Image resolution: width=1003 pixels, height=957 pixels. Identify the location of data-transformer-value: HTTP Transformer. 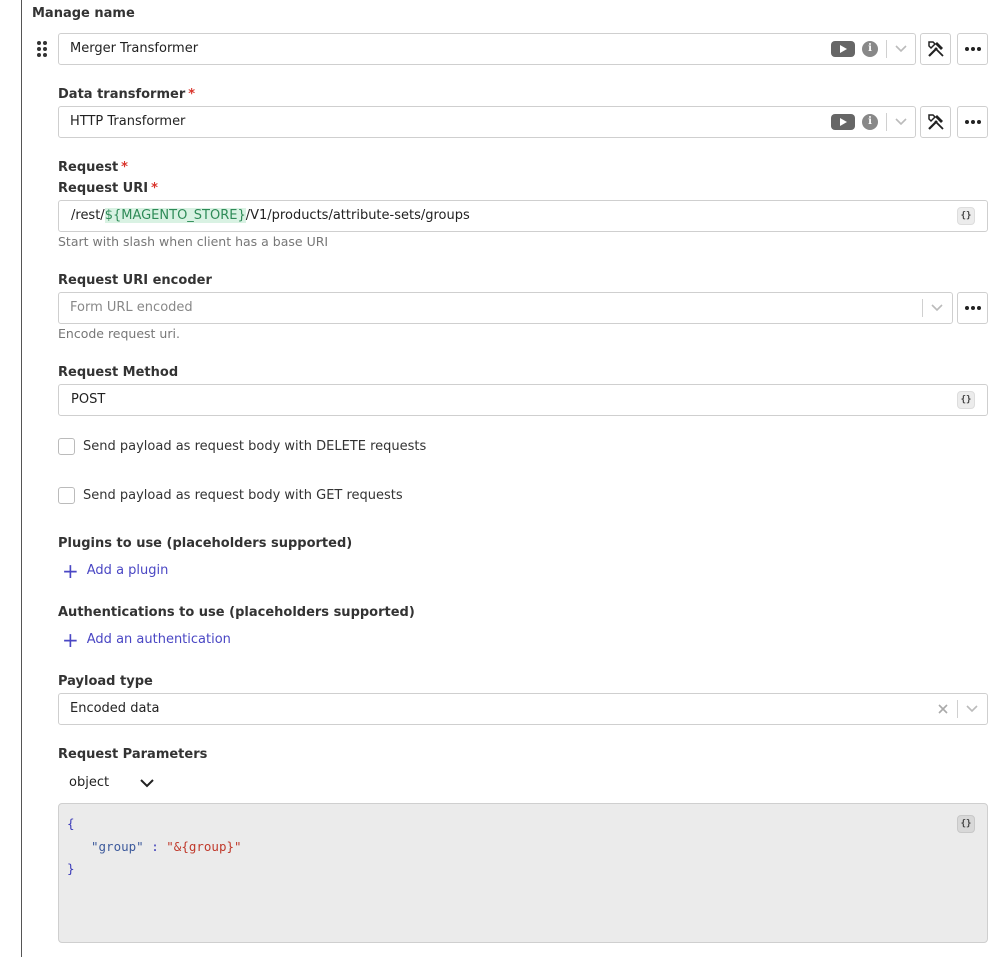
(128, 121).